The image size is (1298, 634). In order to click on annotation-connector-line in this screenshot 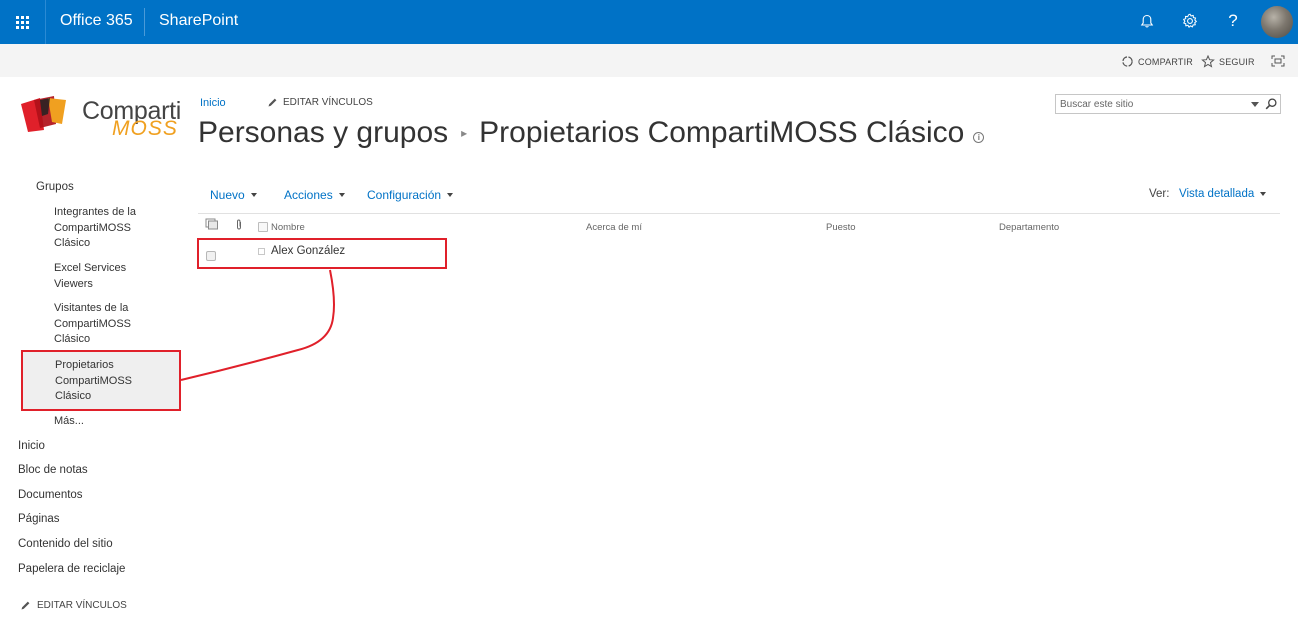, I will do `click(257, 325)`.